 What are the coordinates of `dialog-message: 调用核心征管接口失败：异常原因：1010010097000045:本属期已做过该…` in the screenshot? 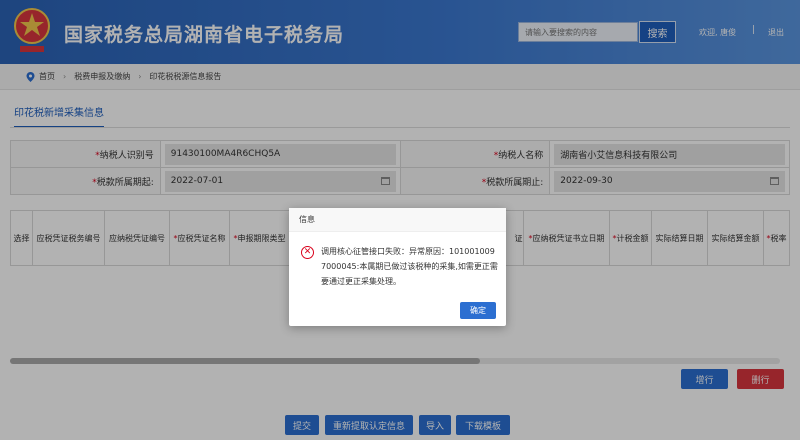 It's located at (409, 266).